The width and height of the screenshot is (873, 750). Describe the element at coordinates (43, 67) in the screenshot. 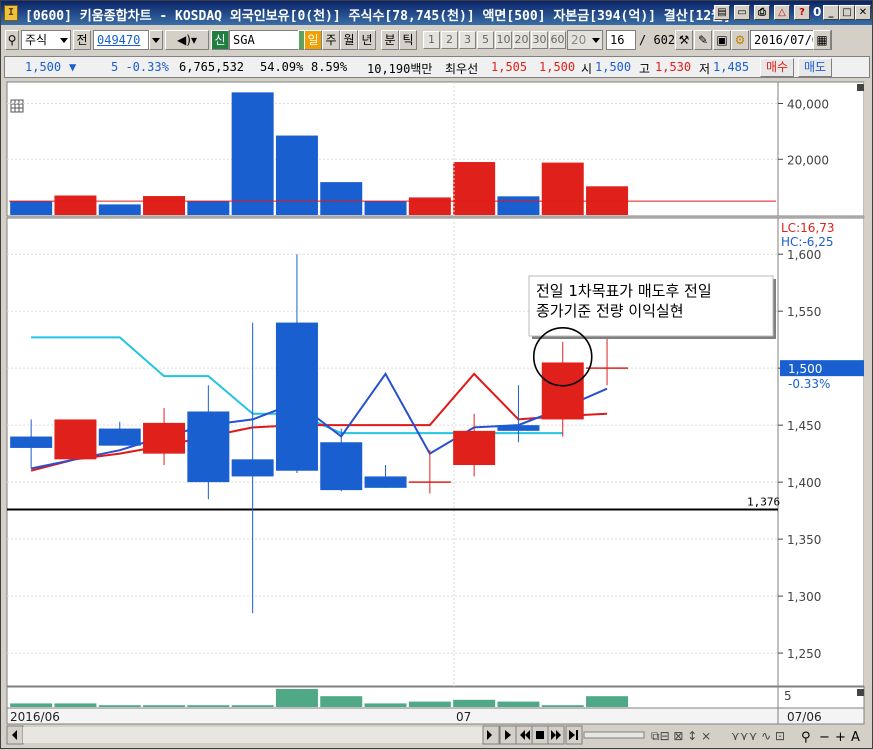

I see `current-price: 1,500` at that location.